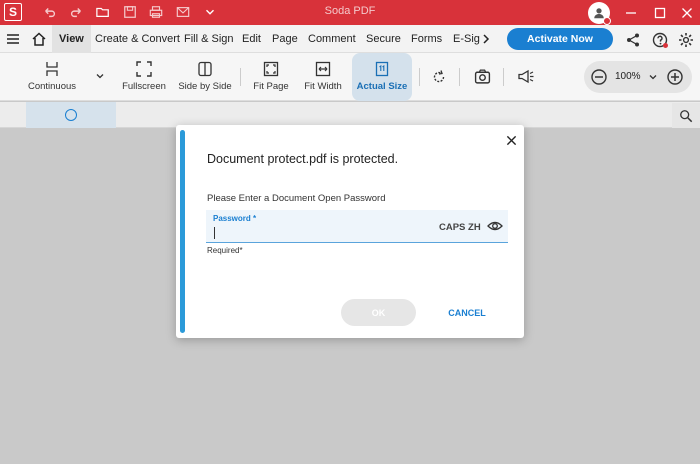  I want to click on fullscreen-tool: Fullscreen, so click(144, 77).